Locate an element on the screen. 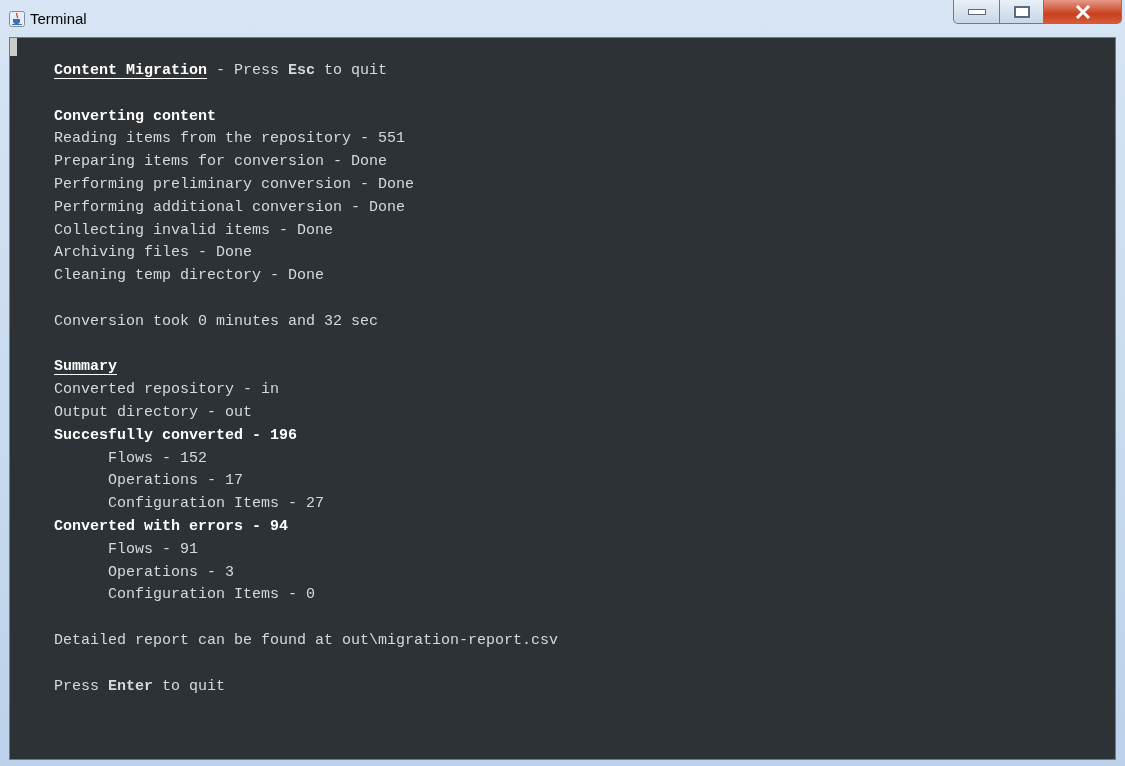  terminal-line: Converted repository - in is located at coordinates (167, 390).